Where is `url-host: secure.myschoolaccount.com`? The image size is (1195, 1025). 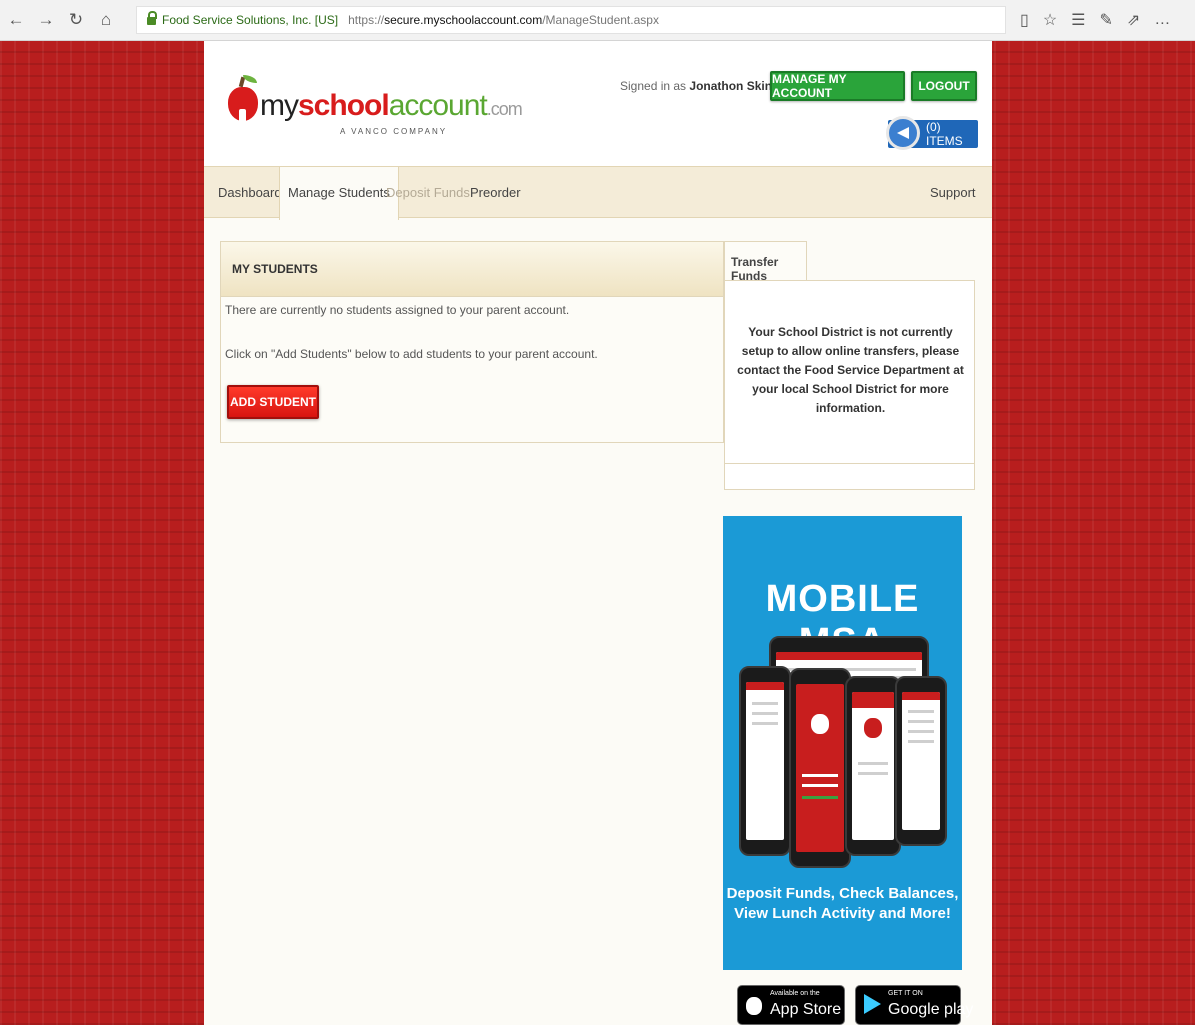
url-host: secure.myschoolaccount.com is located at coordinates (463, 20).